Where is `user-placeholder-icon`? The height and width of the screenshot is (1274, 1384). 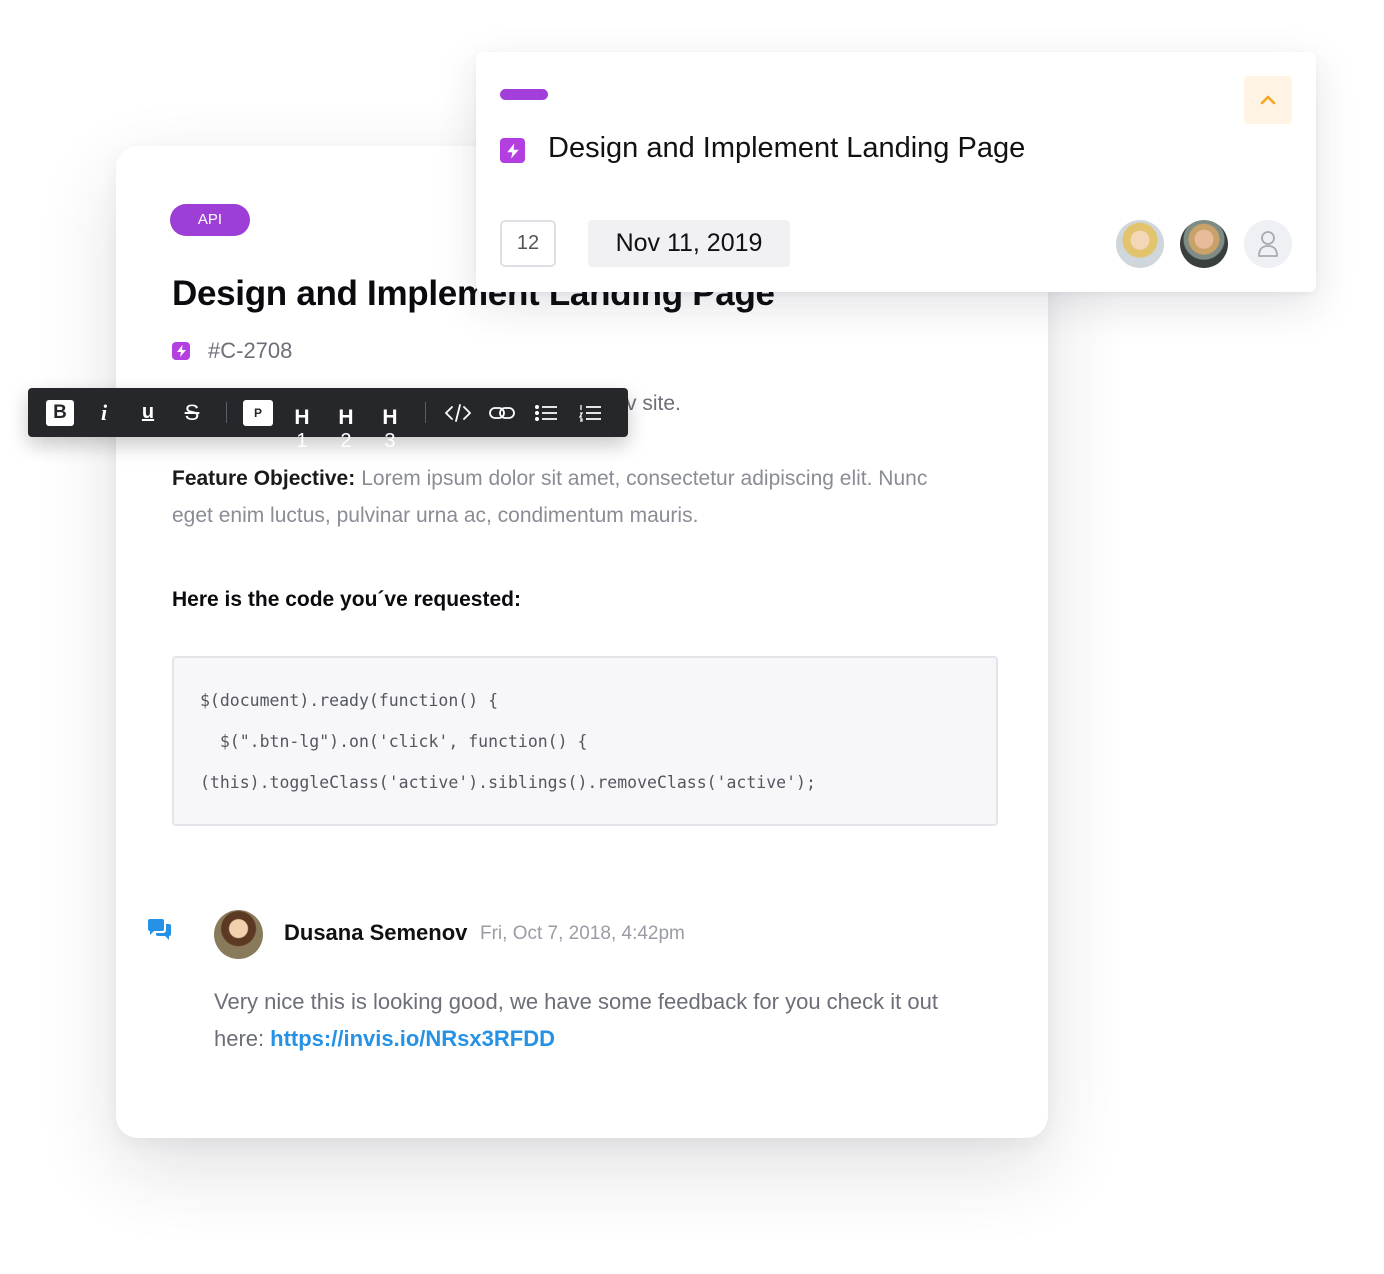
user-placeholder-icon is located at coordinates (1268, 244).